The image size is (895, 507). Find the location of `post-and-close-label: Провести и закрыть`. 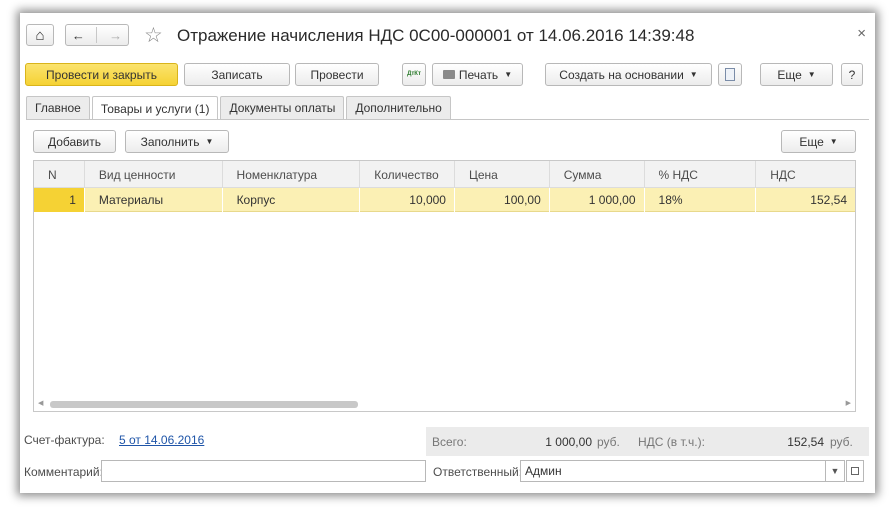

post-and-close-label: Провести и закрыть is located at coordinates (101, 74).